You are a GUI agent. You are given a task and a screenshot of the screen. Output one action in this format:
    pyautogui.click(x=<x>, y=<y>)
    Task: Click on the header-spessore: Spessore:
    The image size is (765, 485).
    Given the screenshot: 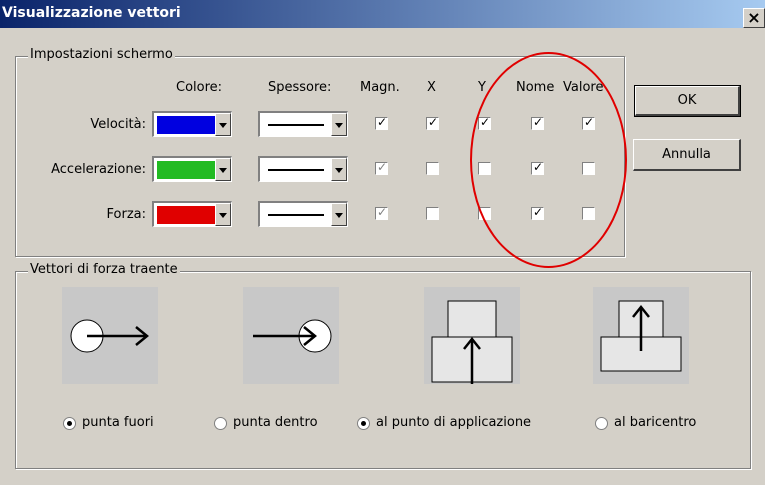 What is the action you would take?
    pyautogui.click(x=300, y=87)
    